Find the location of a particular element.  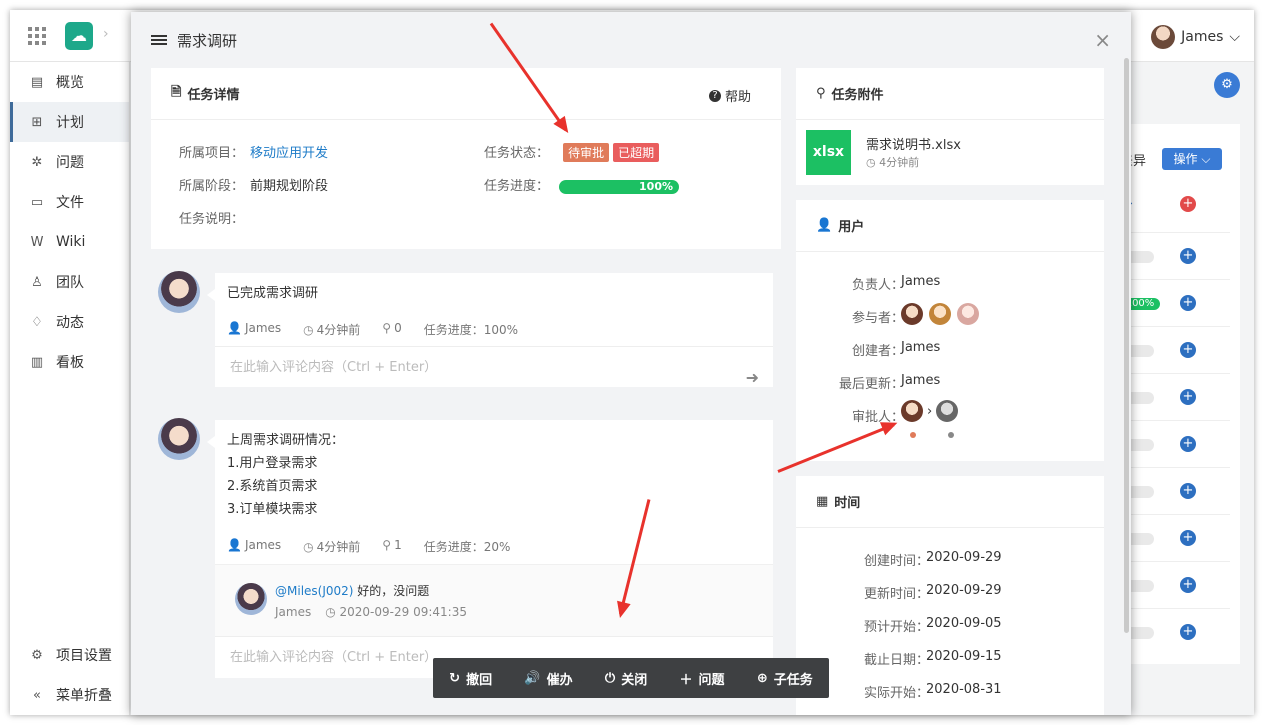

mention-link: @Miles(J002) is located at coordinates (314, 591).